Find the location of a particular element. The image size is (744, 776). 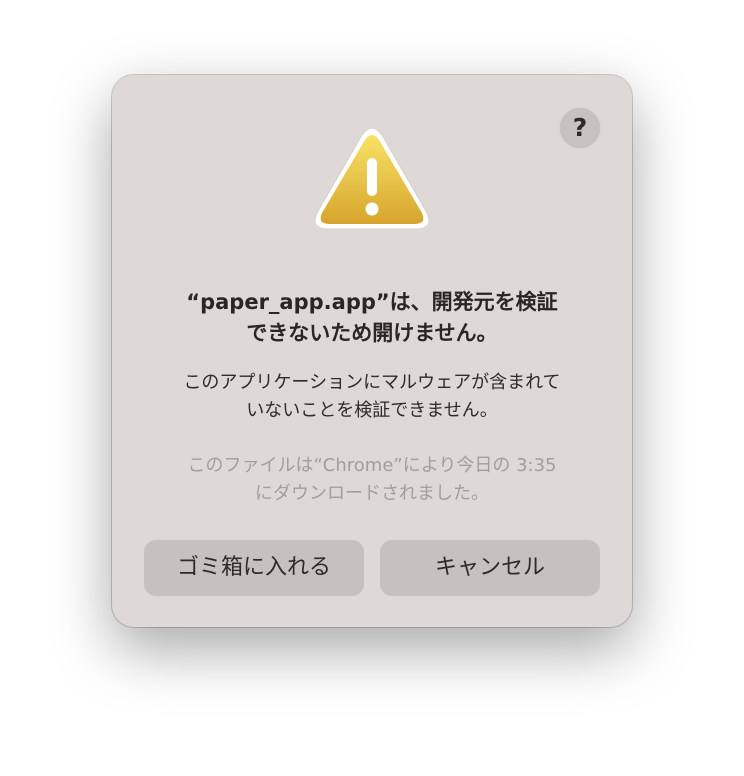

title-line-1: “paper_app.app”は、開発元を検証 is located at coordinates (372, 302).